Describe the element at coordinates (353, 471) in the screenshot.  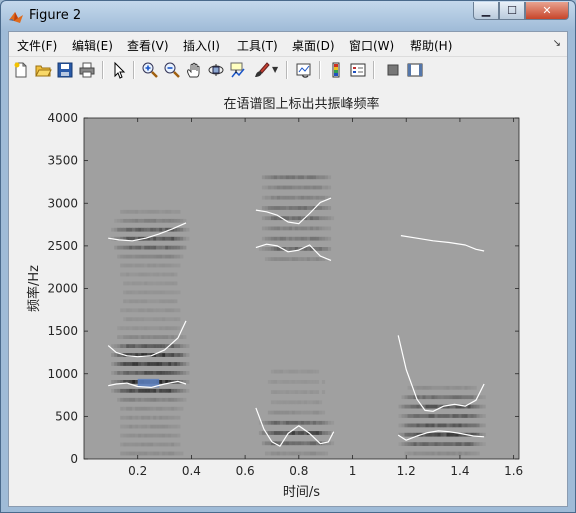
I see `x-tick-label: 1` at that location.